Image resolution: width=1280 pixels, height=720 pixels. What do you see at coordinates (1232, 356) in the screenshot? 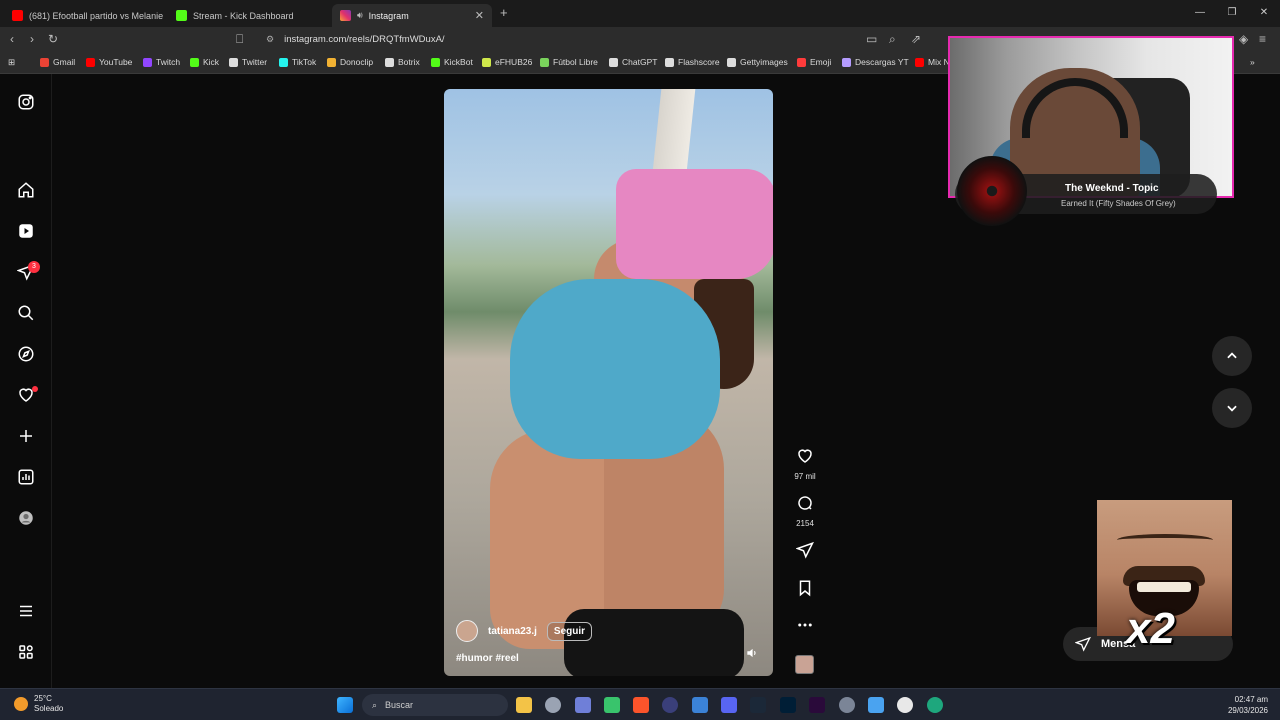
I see `previous-reel-button` at bounding box center [1232, 356].